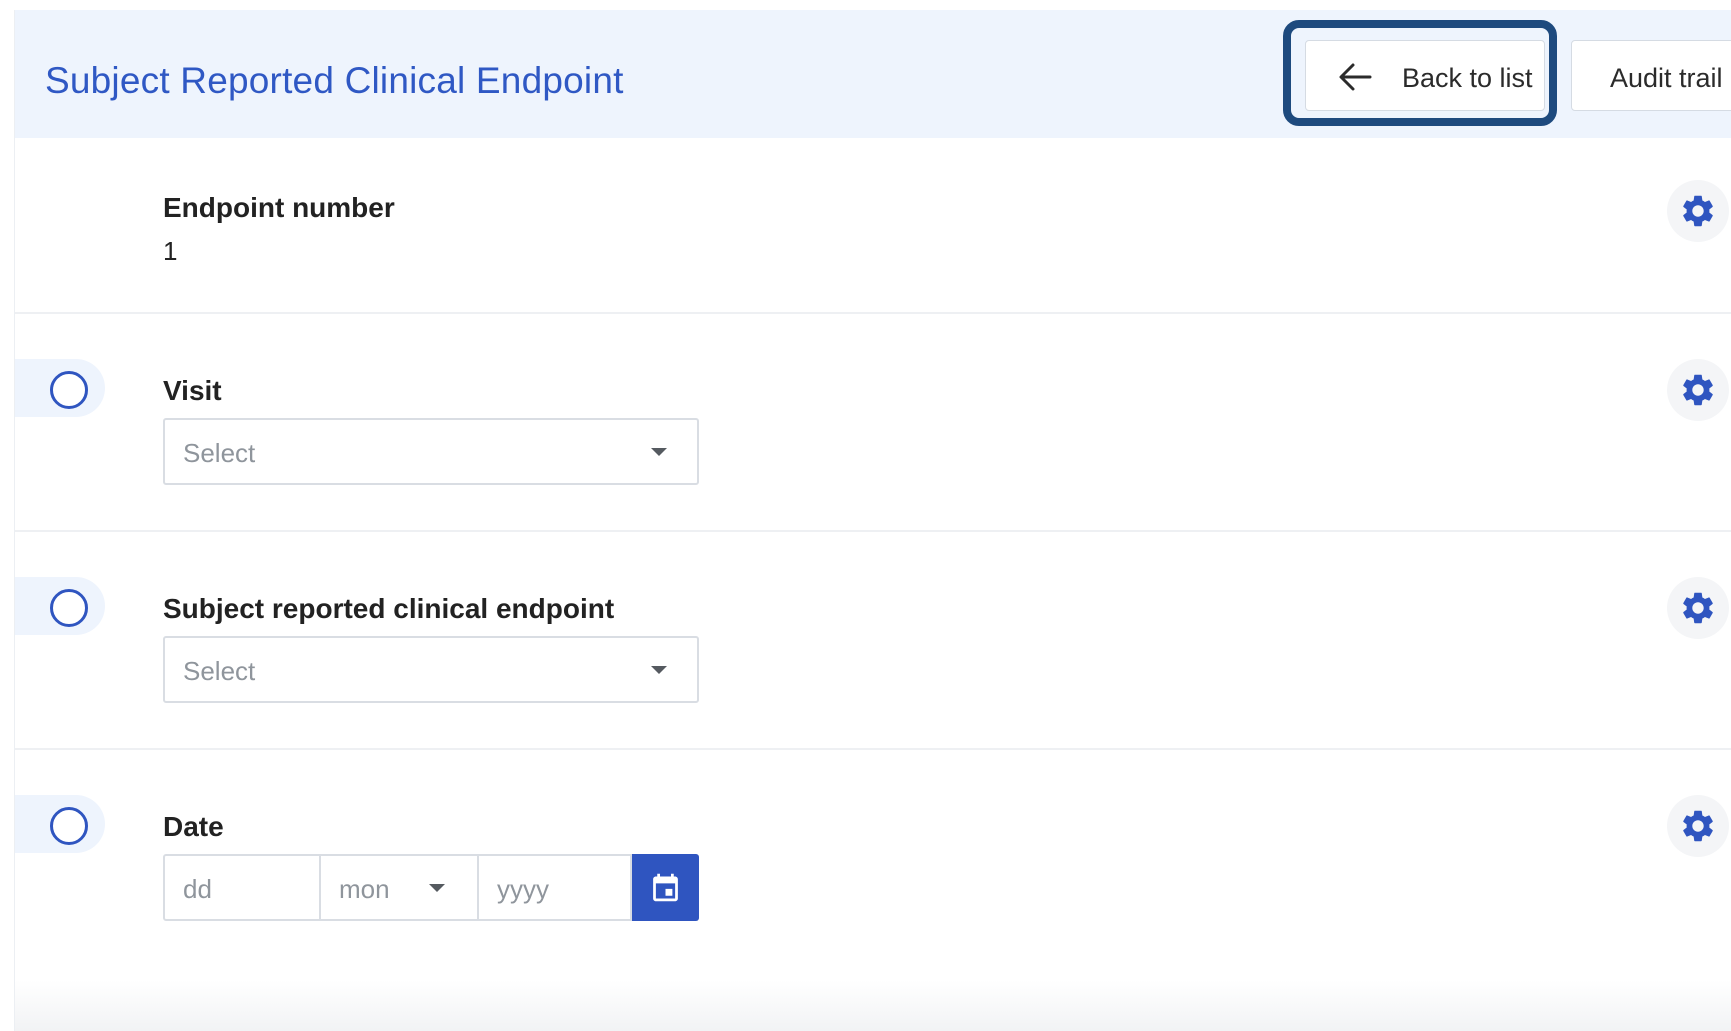  Describe the element at coordinates (192, 390) in the screenshot. I see `visit-label: Visit` at that location.